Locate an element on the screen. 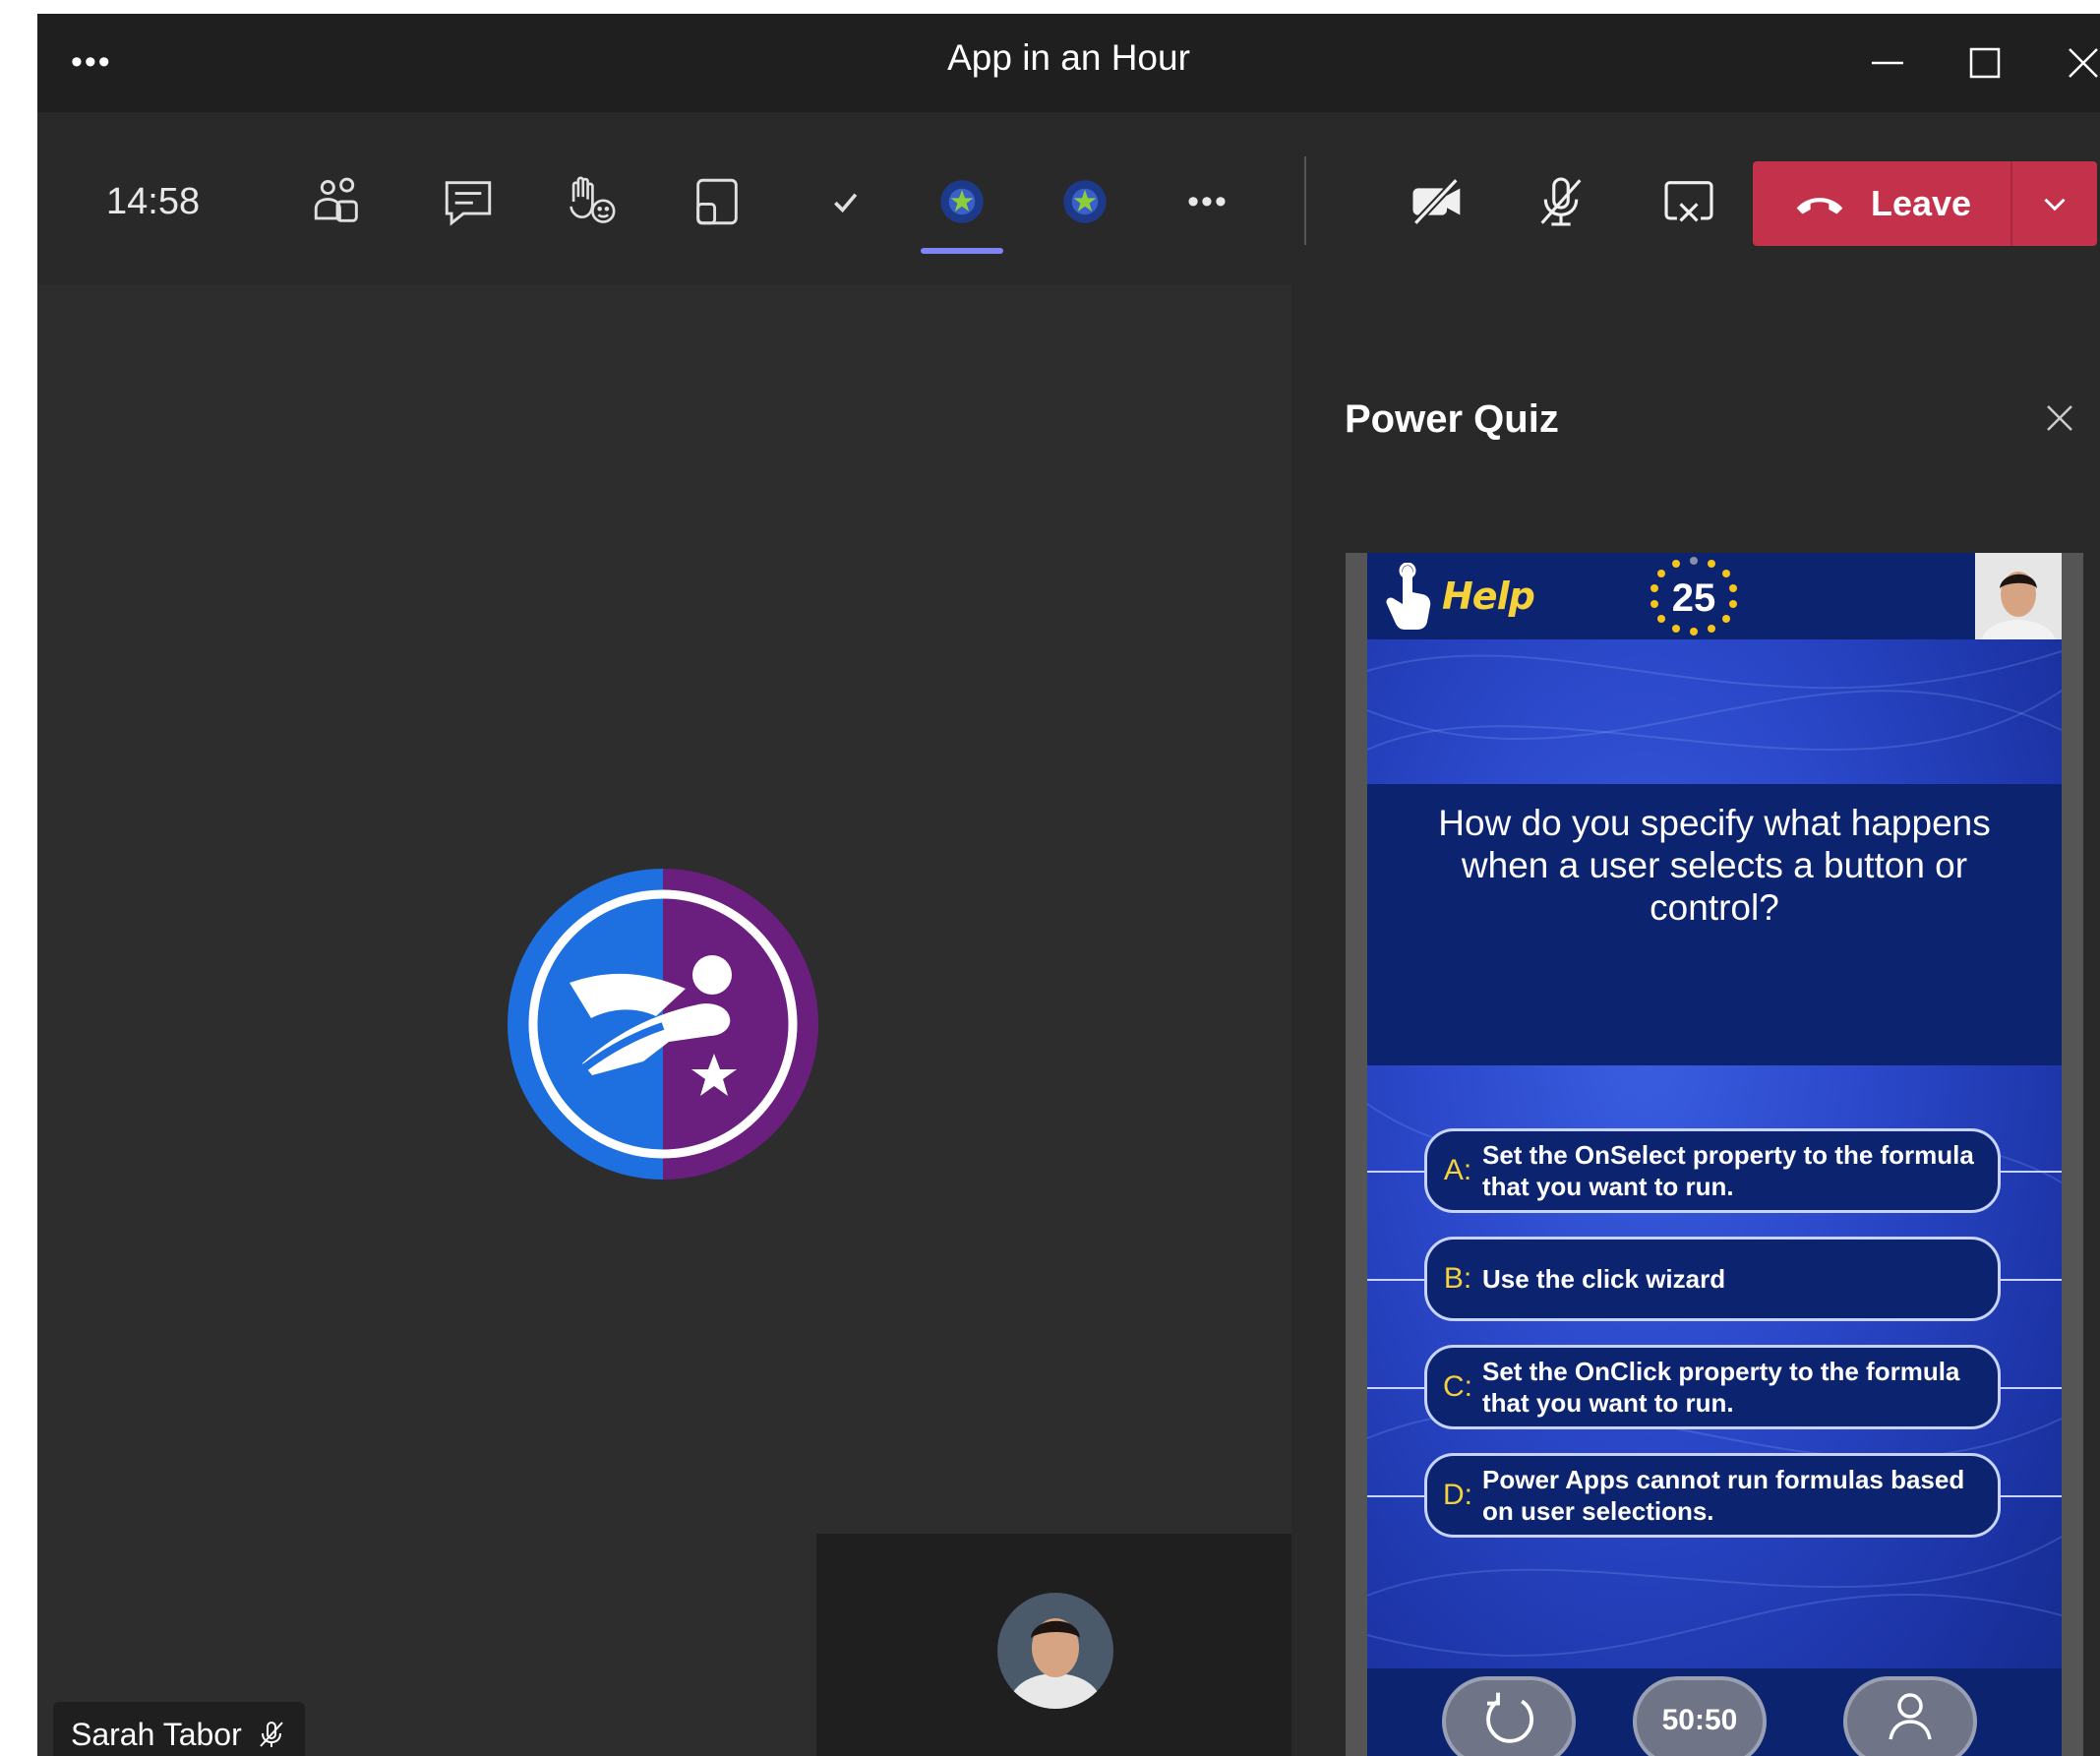  lifeline-ask-friend-button is located at coordinates (1910, 1716).